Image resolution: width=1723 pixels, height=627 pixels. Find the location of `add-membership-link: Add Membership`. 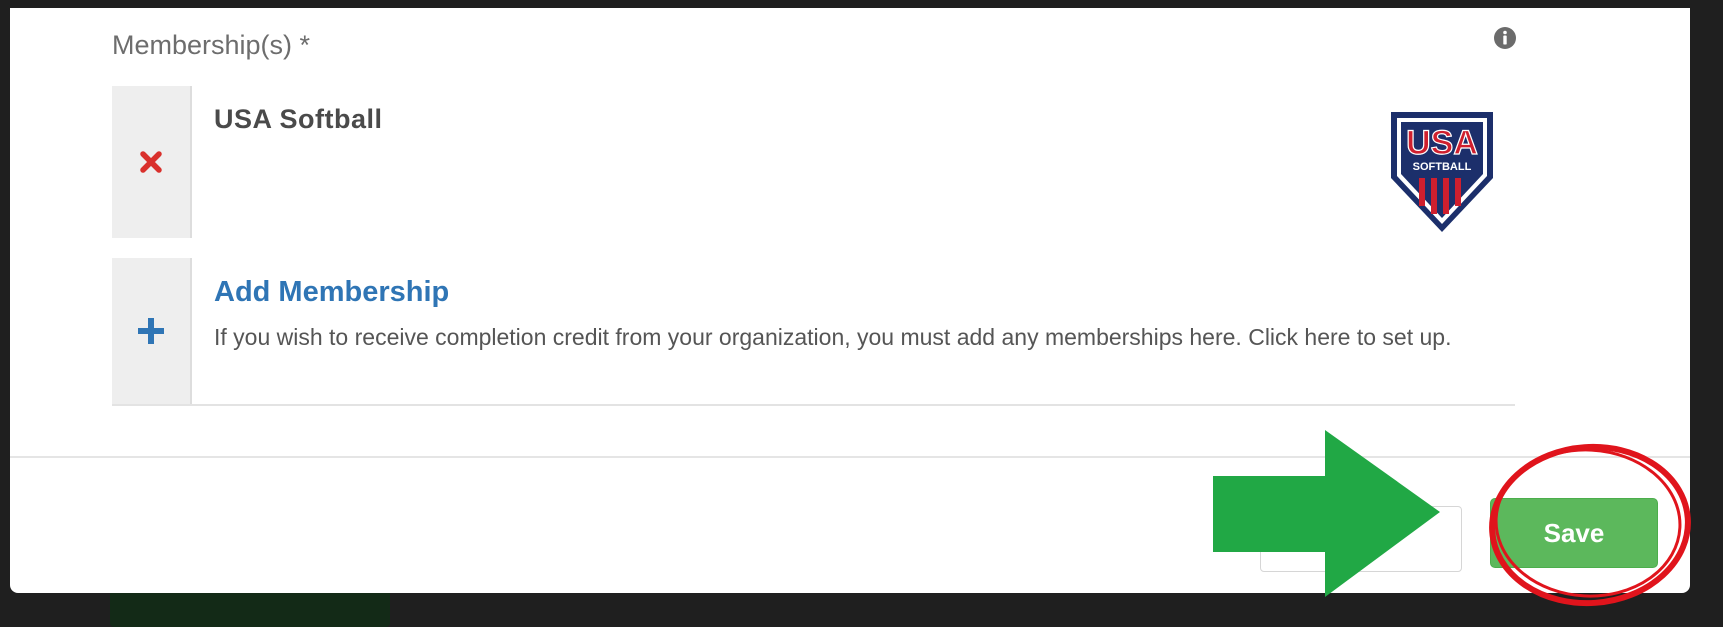

add-membership-link: Add Membership is located at coordinates (331, 292).